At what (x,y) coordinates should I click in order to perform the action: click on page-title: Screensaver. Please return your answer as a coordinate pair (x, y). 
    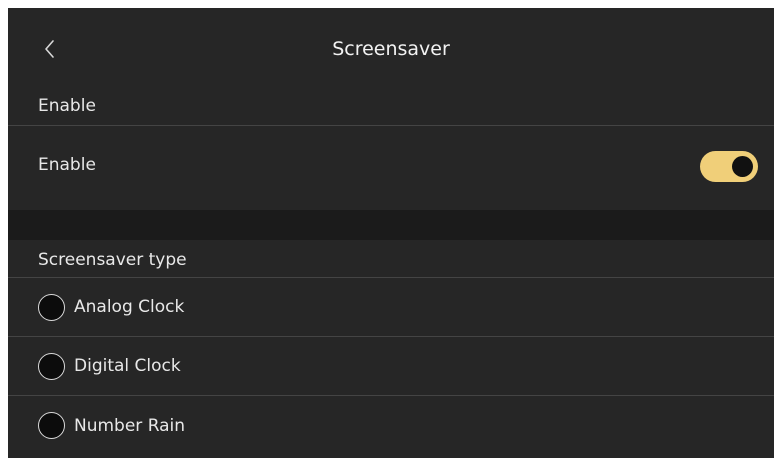
    Looking at the image, I should click on (391, 49).